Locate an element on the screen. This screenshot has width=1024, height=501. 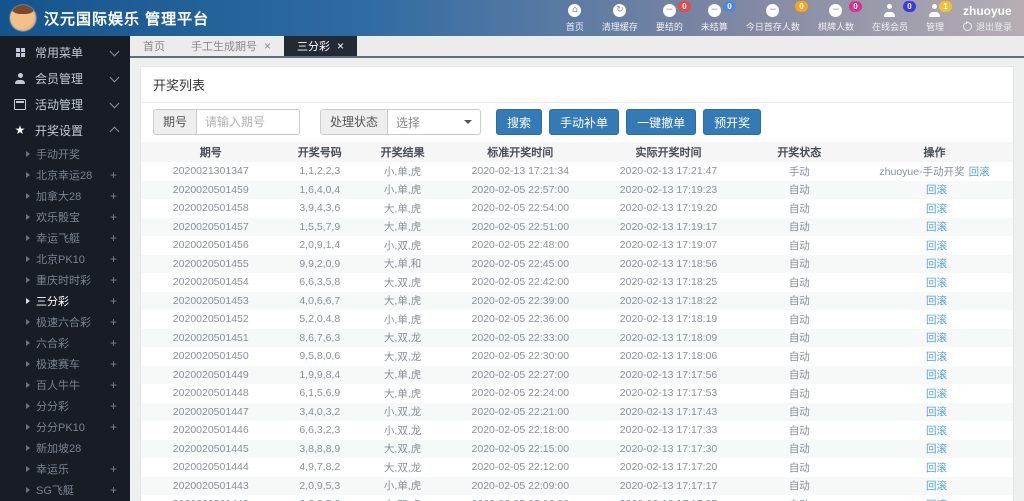
cell-numbers: 1,9,9,8,4 is located at coordinates (320, 374).